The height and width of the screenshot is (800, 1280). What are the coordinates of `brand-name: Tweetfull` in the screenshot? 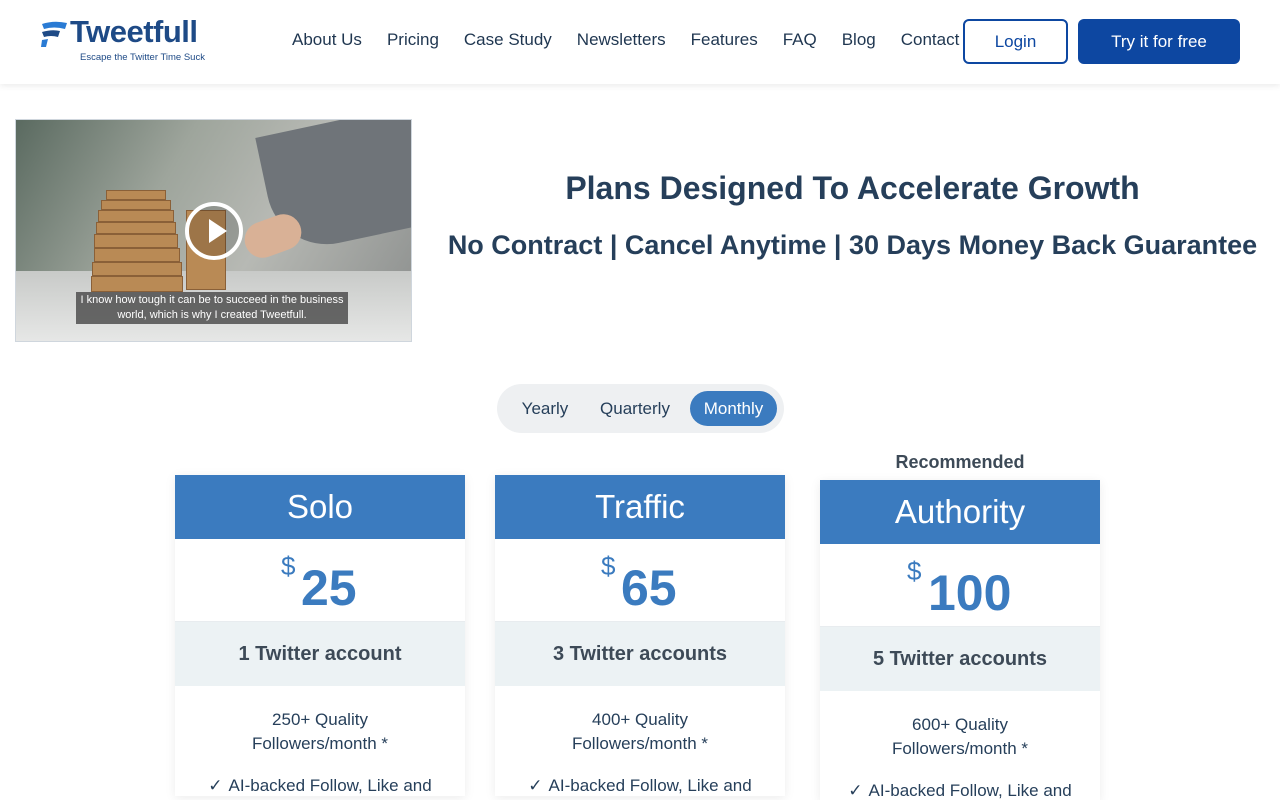 It's located at (134, 31).